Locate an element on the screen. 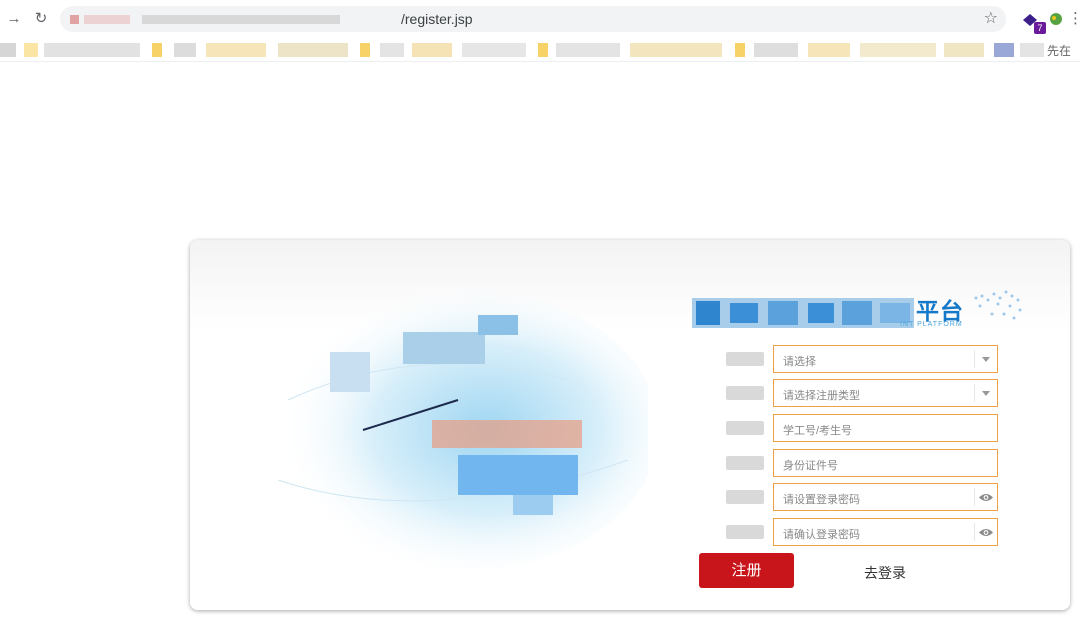 The height and width of the screenshot is (626, 1080). world-map-icon is located at coordinates (998, 307).